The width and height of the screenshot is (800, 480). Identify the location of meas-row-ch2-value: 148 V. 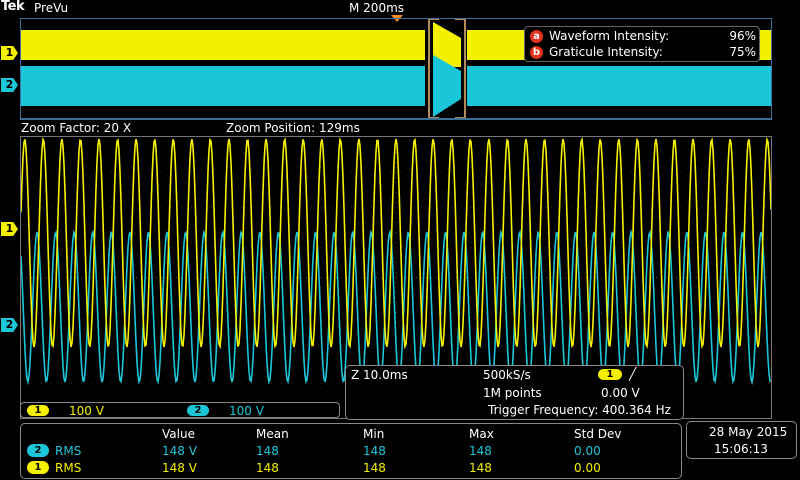
(179, 451).